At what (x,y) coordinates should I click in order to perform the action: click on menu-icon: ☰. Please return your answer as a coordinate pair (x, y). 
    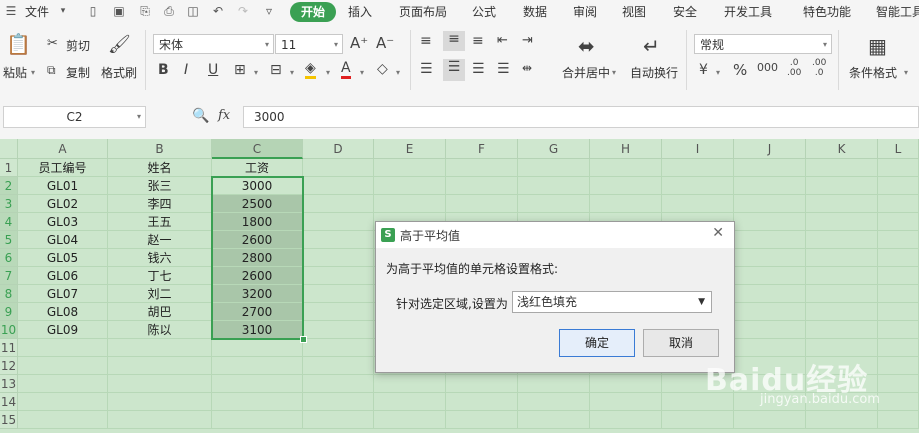
    Looking at the image, I should click on (11, 11).